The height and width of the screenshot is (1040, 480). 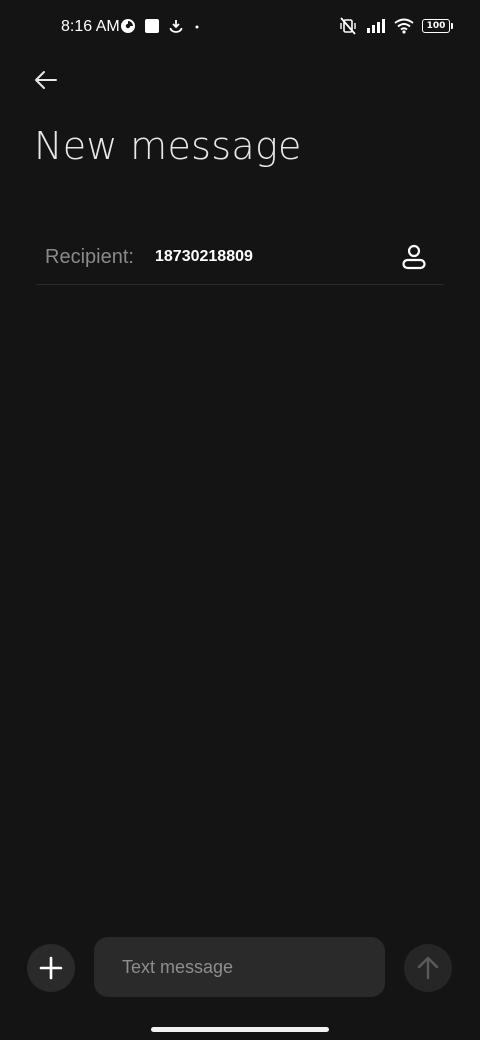 I want to click on contact-picker-button, so click(x=414, y=256).